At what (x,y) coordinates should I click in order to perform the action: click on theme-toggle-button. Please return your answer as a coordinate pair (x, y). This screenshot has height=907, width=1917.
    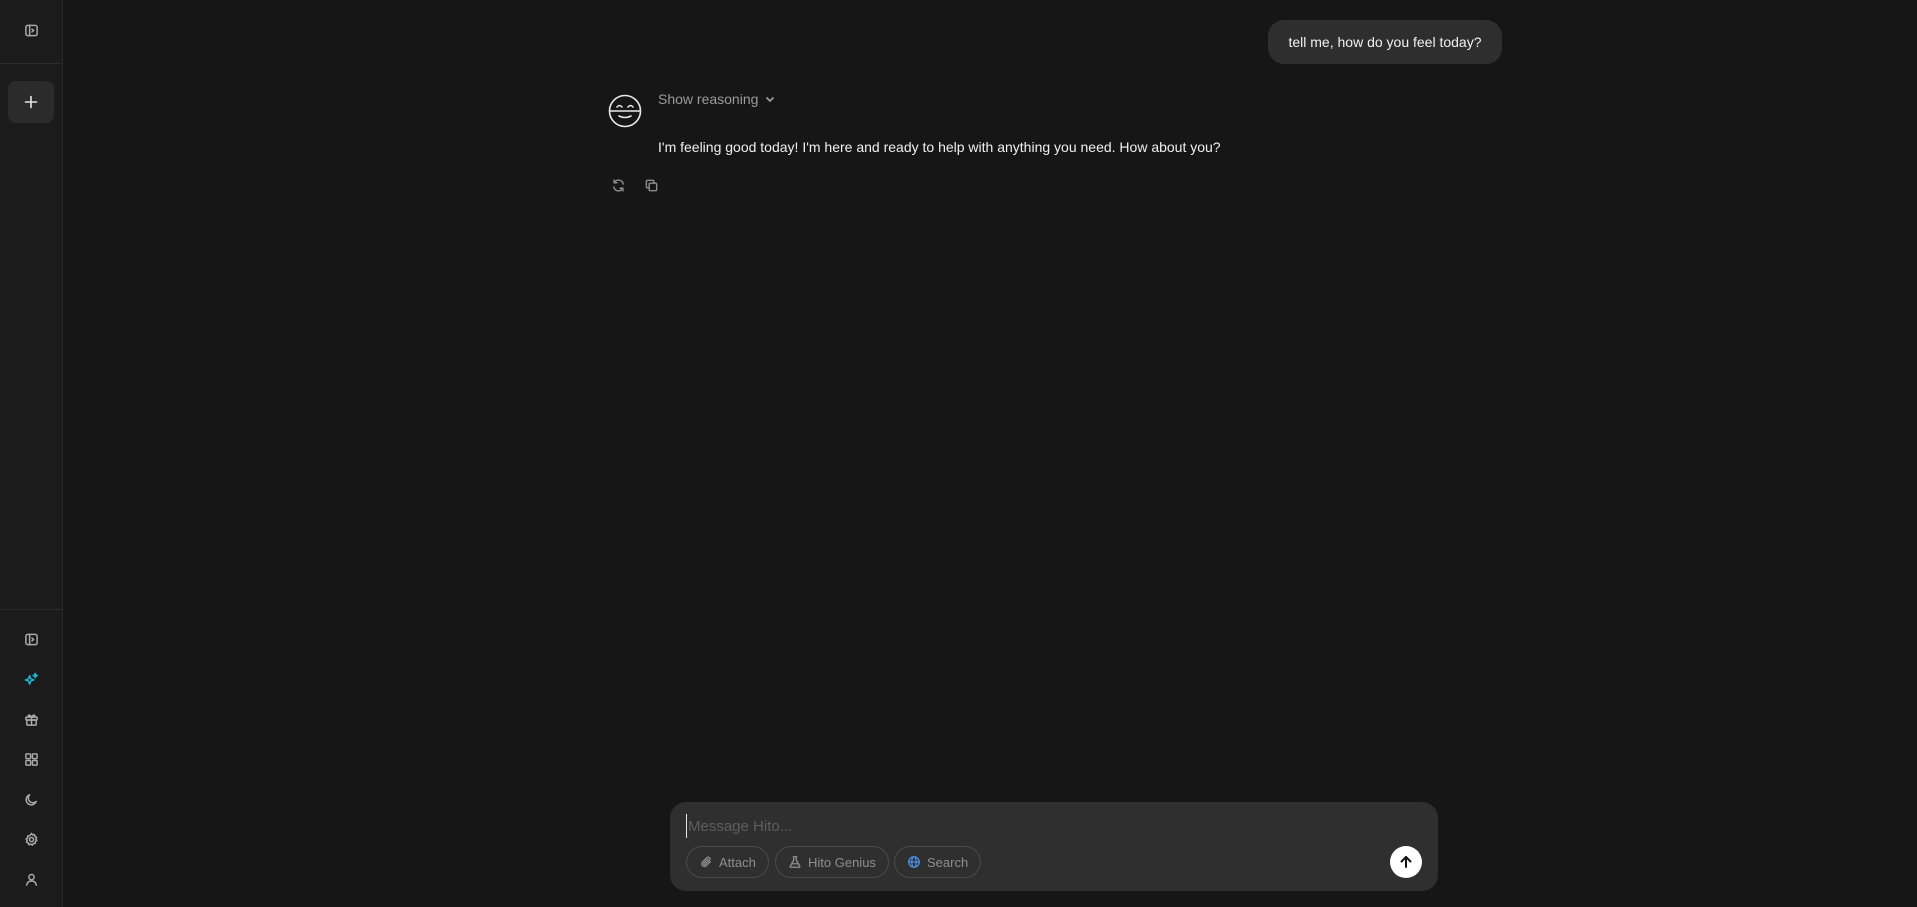
    Looking at the image, I should click on (31, 799).